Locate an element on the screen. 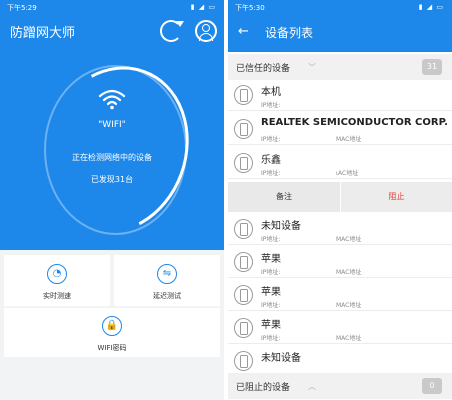  blocked-devices-header: 已阻止的设备 ︿ 0 is located at coordinates (340, 386).